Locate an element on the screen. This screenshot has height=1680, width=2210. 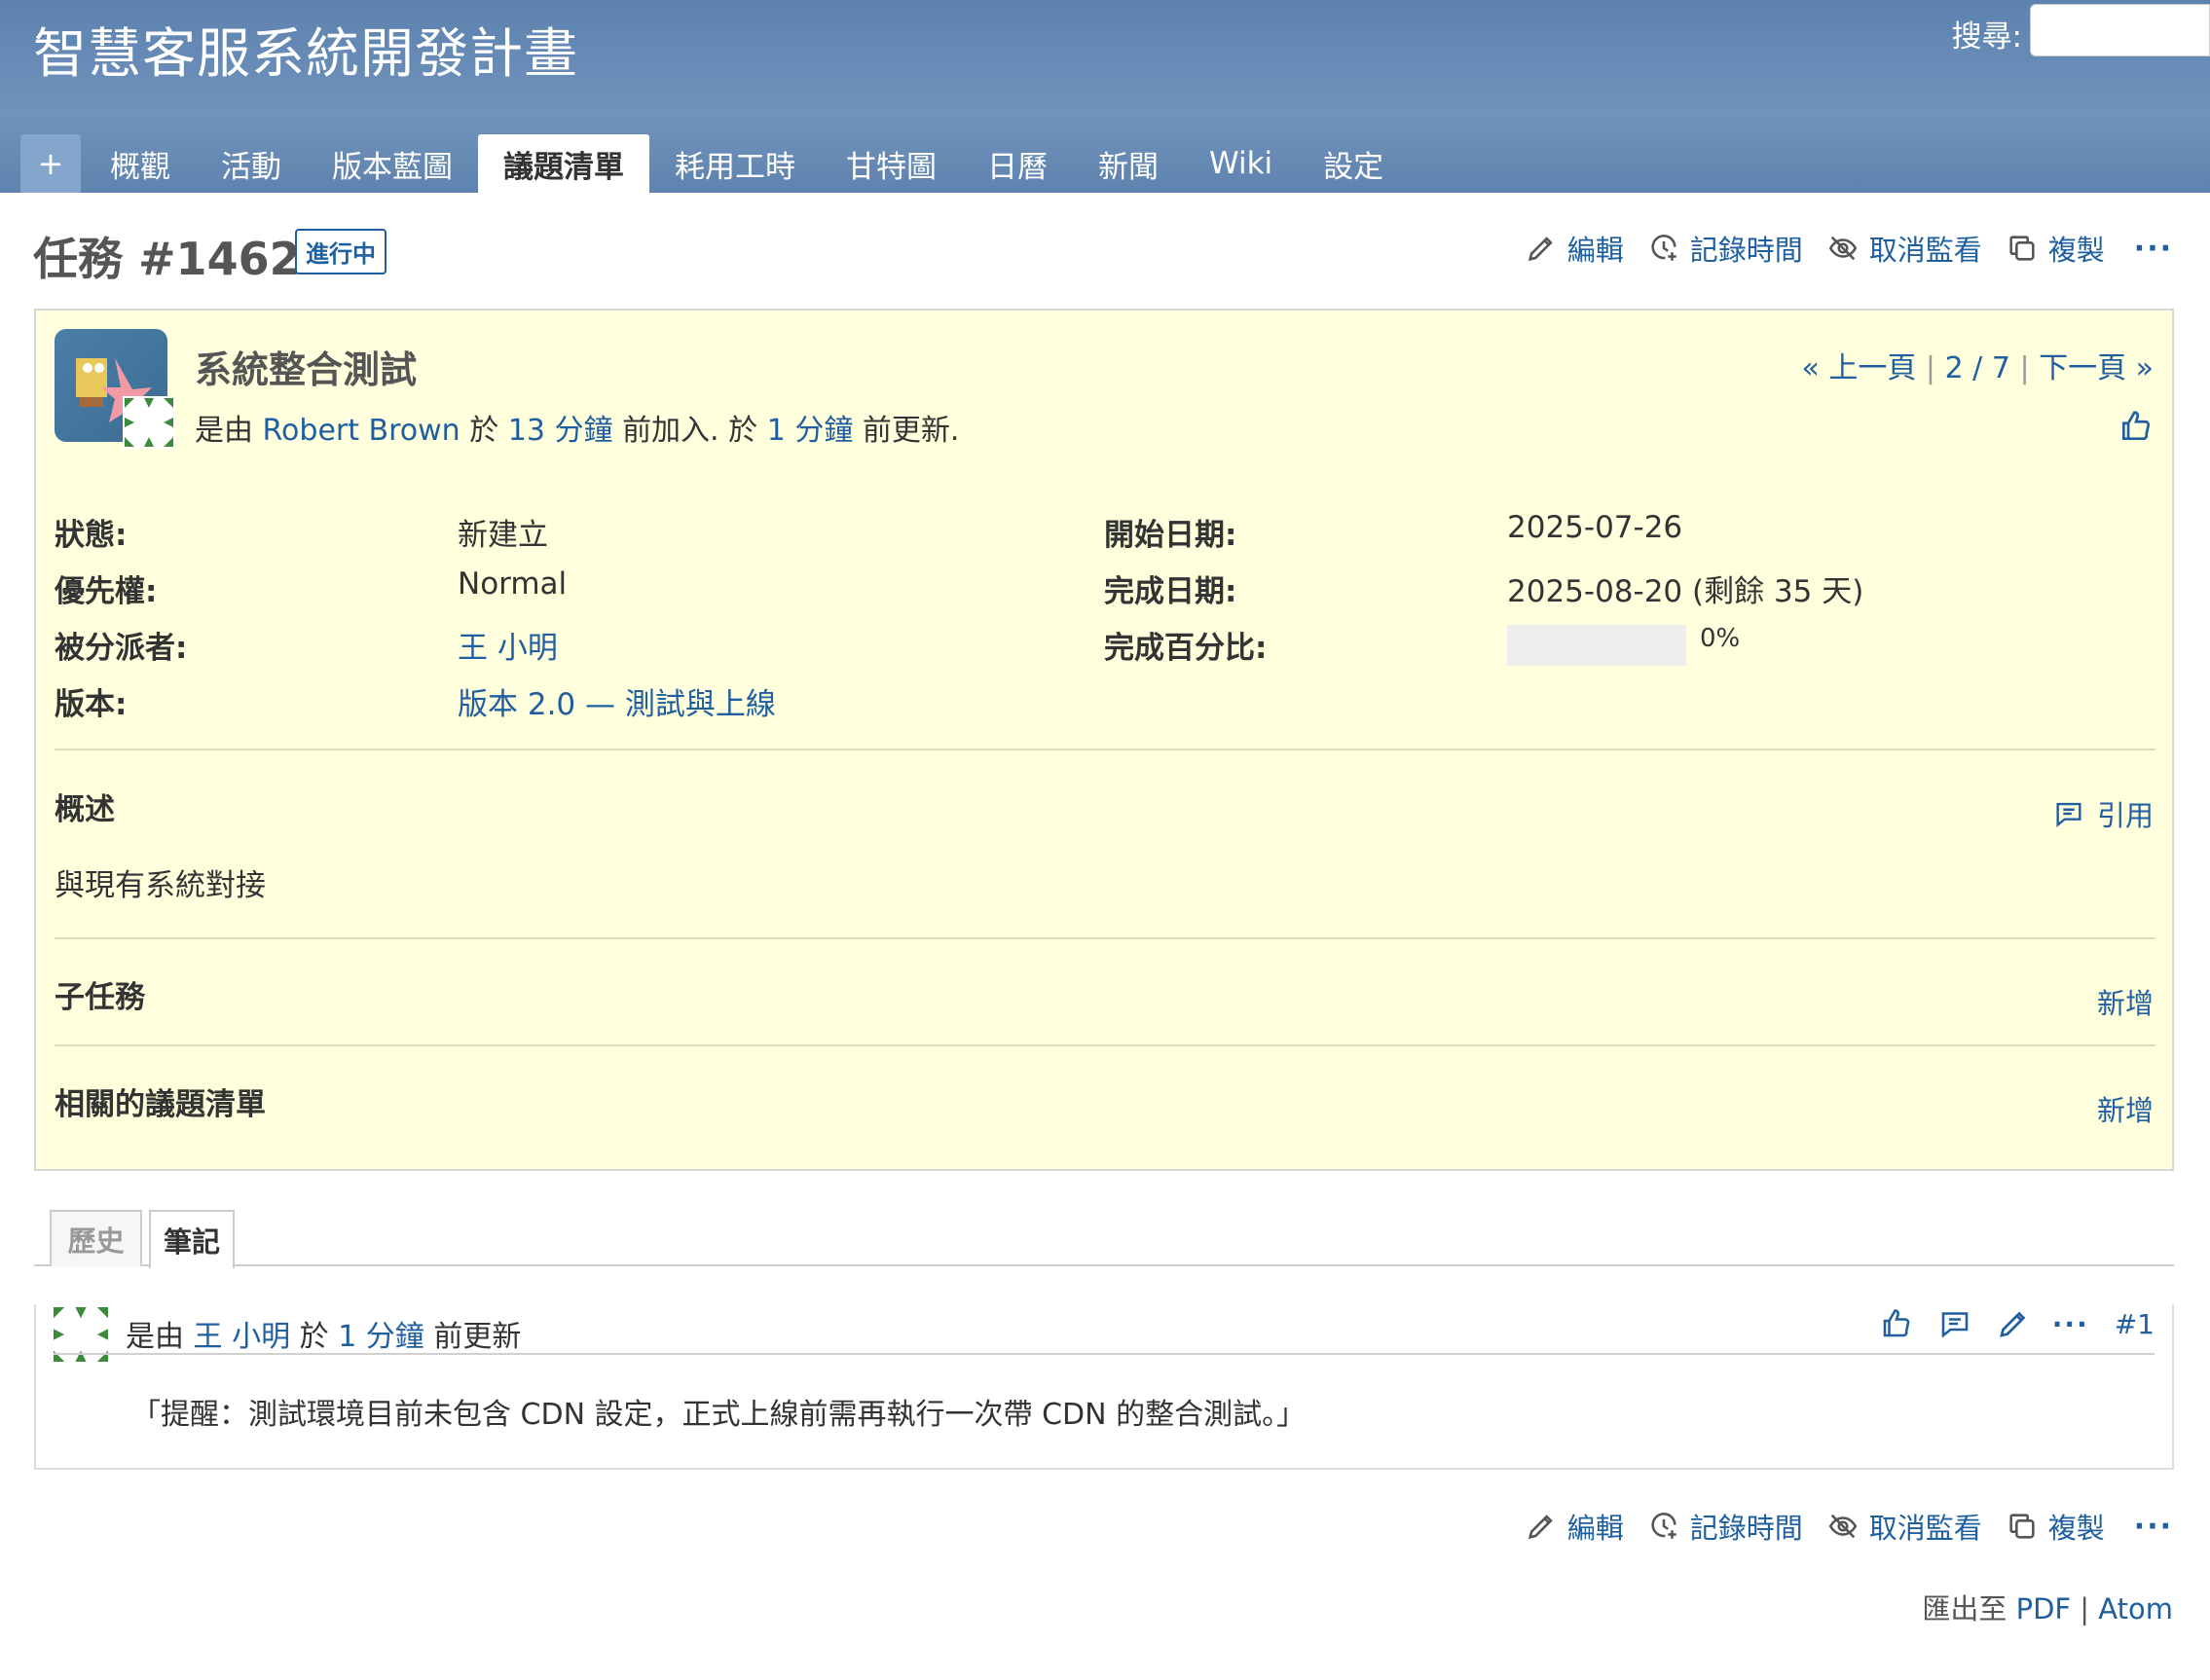
project-title: 智慧客服系統開發計畫 is located at coordinates (305, 49).